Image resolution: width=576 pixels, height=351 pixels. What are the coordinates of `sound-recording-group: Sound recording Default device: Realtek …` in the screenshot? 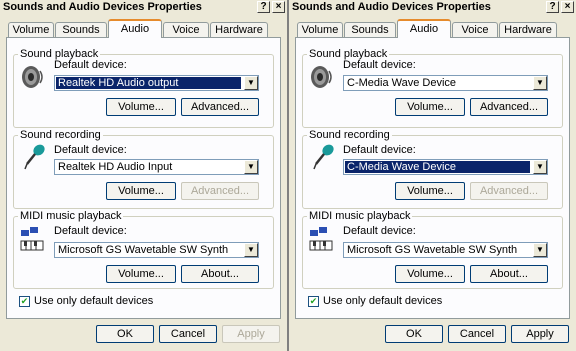 It's located at (143, 169).